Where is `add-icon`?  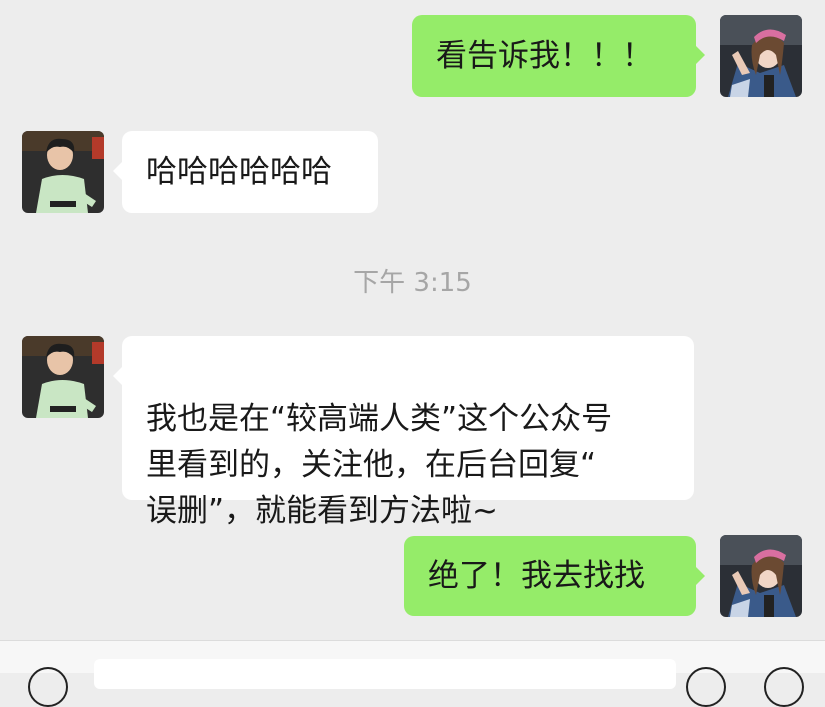
add-icon is located at coordinates (784, 687).